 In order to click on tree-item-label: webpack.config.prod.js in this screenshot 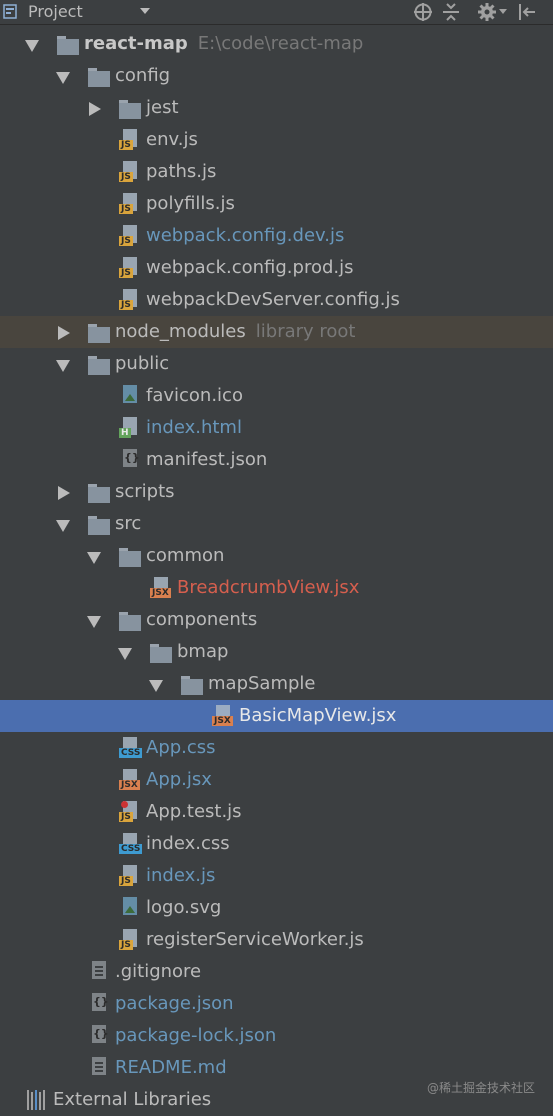, I will do `click(250, 268)`.